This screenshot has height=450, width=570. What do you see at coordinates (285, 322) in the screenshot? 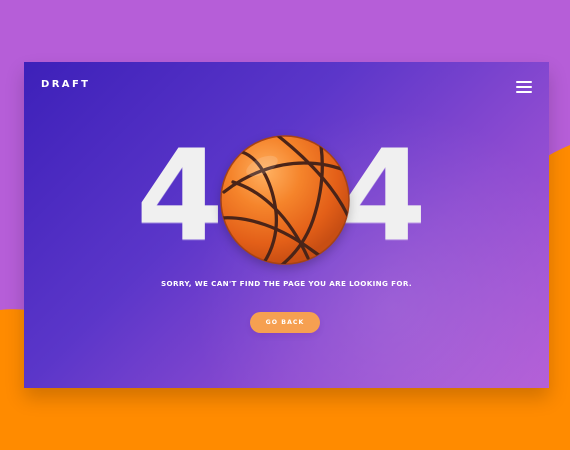
I see `go-back-button: GO BACK` at bounding box center [285, 322].